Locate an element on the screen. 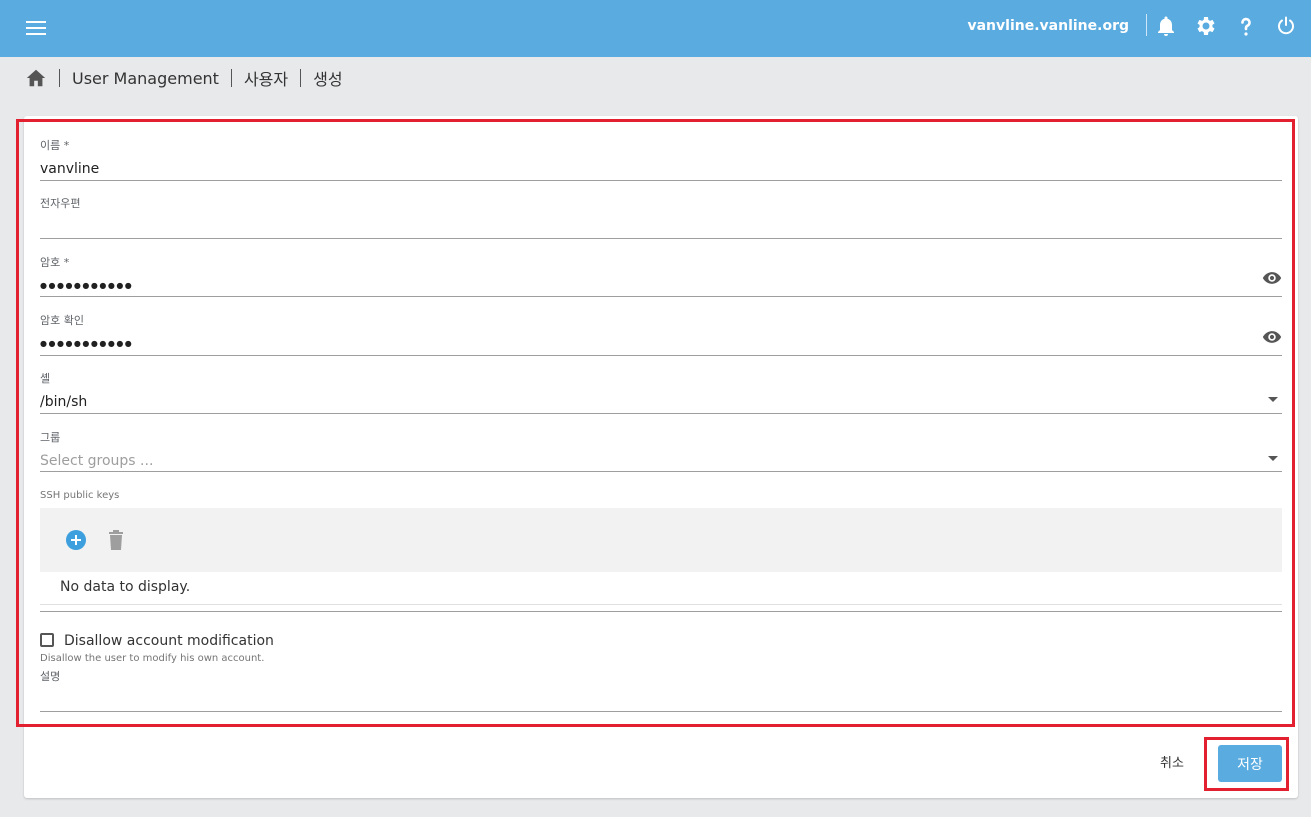 This screenshot has height=817, width=1311. email-label: 전자우편 is located at coordinates (60, 203).